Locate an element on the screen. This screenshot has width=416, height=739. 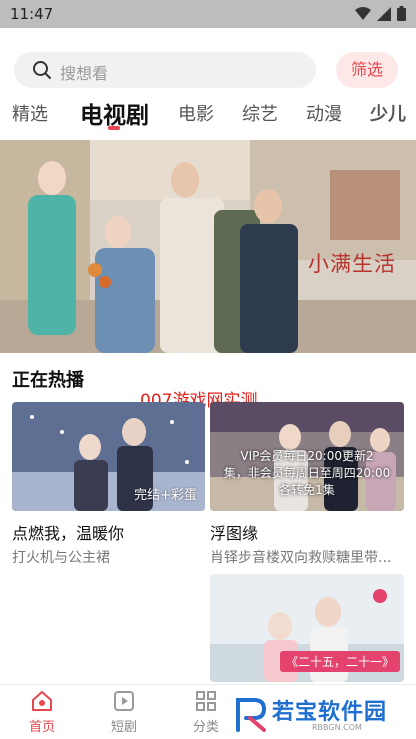
nav-short-drama-label: 短剧 is located at coordinates (123, 727).